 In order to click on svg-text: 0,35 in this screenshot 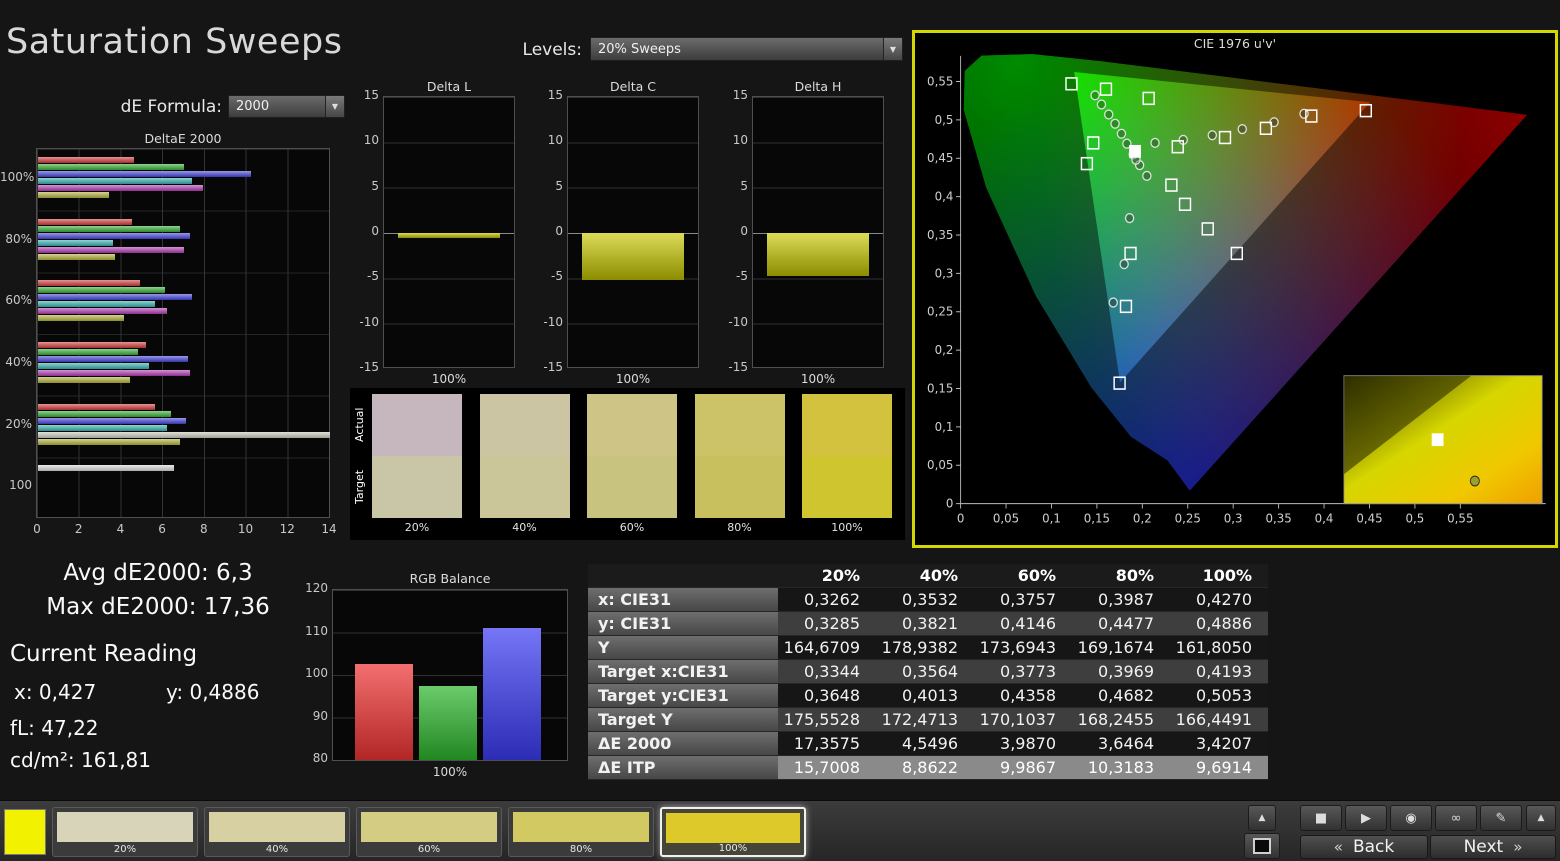, I will do `click(940, 235)`.